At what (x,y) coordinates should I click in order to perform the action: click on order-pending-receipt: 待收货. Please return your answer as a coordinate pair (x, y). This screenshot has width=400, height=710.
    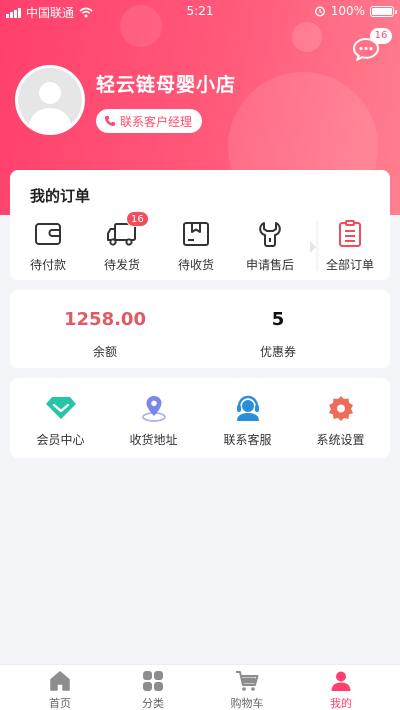
    Looking at the image, I should click on (196, 245).